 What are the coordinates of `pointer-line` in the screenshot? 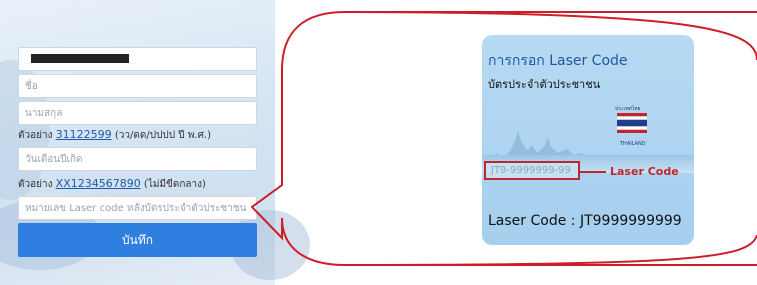 It's located at (593, 172).